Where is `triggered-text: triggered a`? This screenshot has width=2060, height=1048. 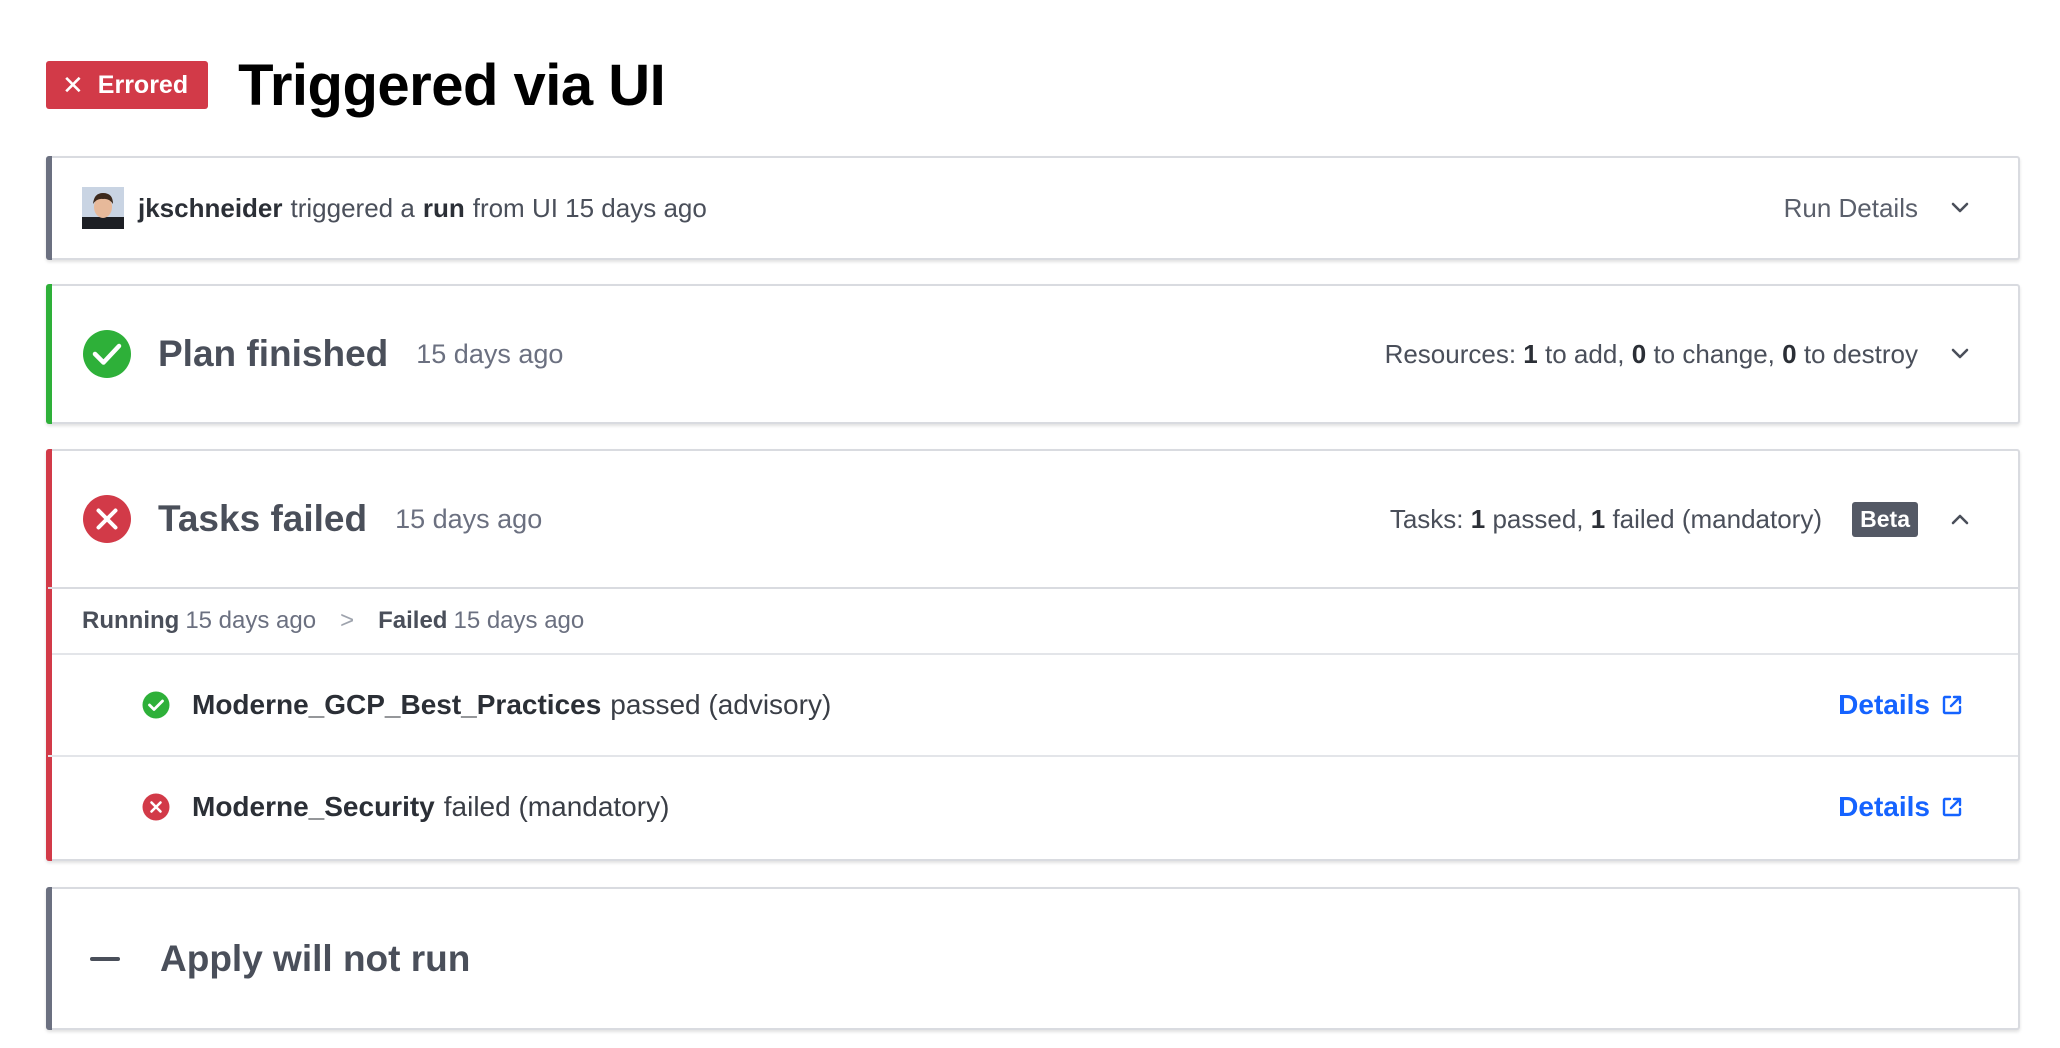
triggered-text: triggered a is located at coordinates (352, 207).